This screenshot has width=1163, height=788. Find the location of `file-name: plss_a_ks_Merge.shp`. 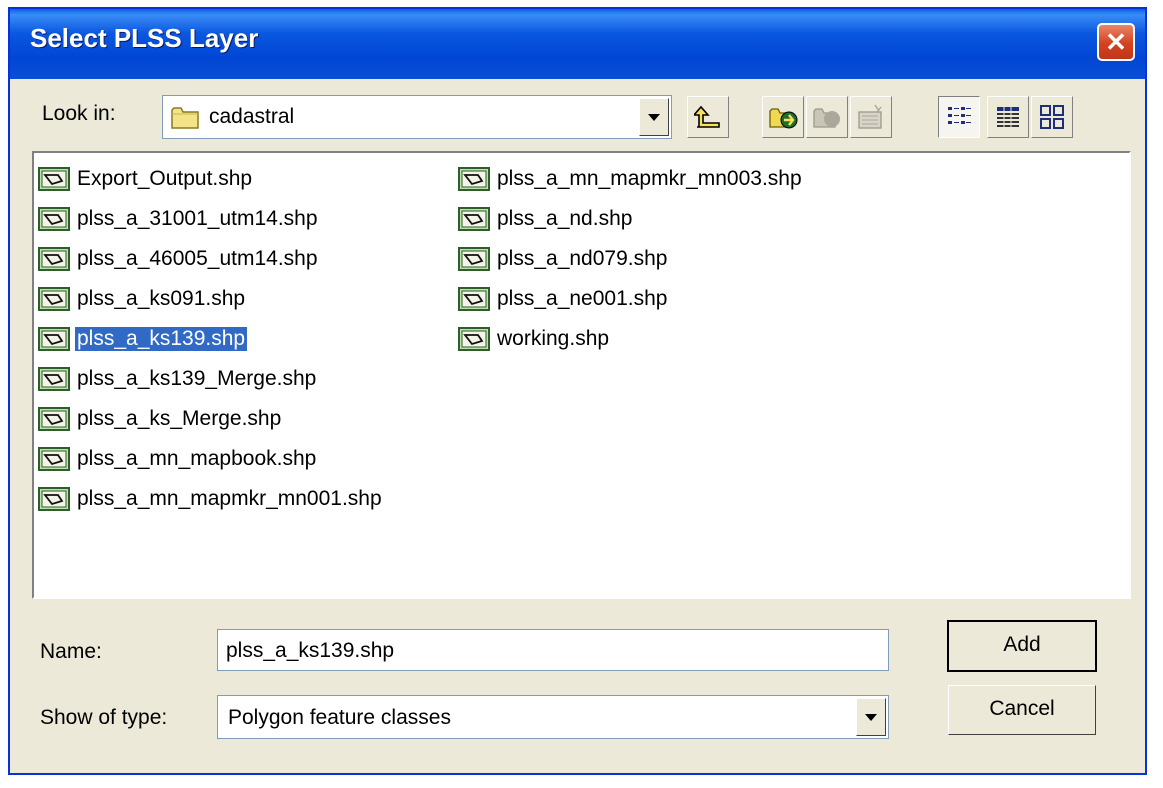

file-name: plss_a_ks_Merge.shp is located at coordinates (179, 418).